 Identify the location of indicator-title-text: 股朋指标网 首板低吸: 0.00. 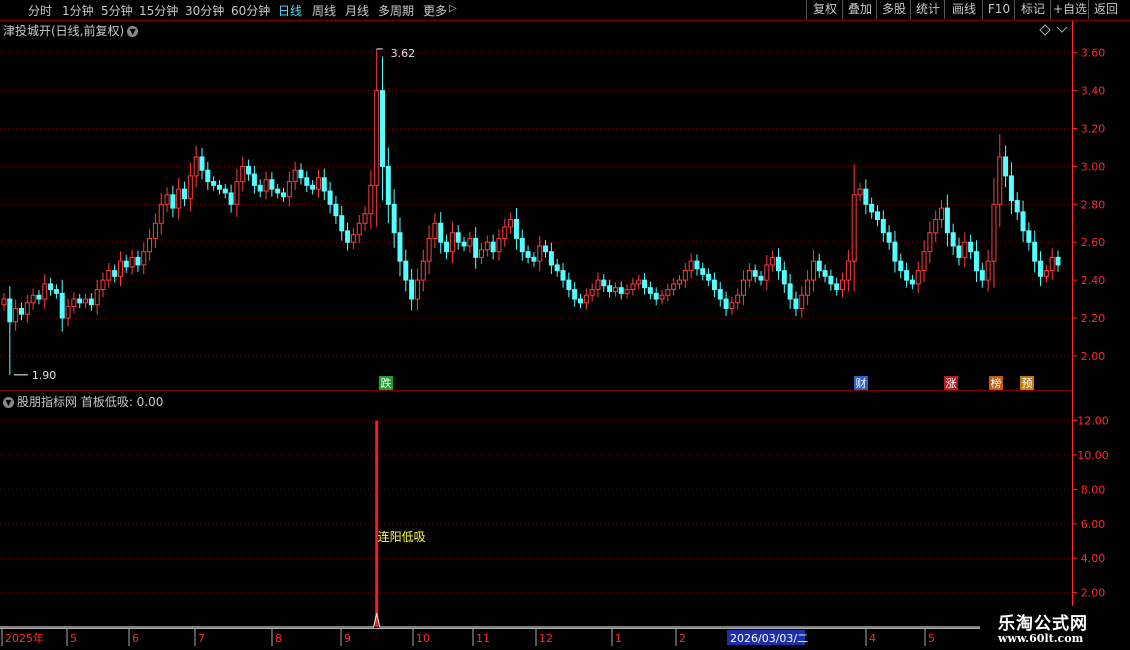
(90, 402).